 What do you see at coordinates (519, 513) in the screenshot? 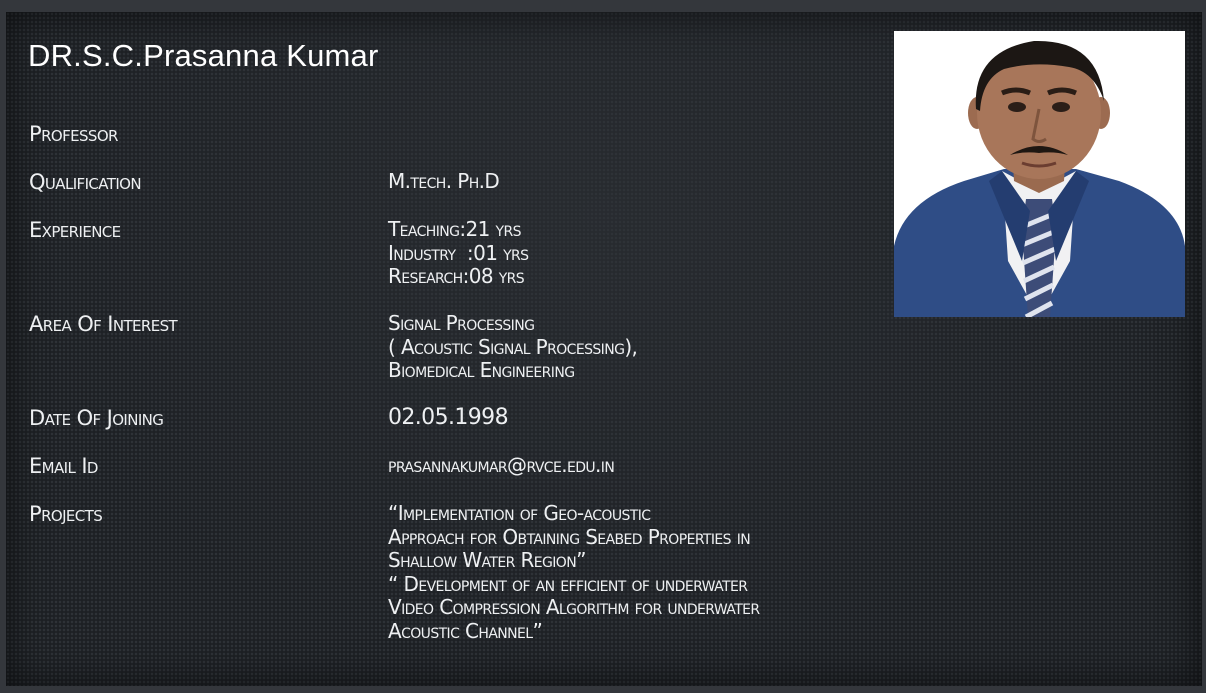
I see `project-line: “Implementation of Geo-acoustic` at bounding box center [519, 513].